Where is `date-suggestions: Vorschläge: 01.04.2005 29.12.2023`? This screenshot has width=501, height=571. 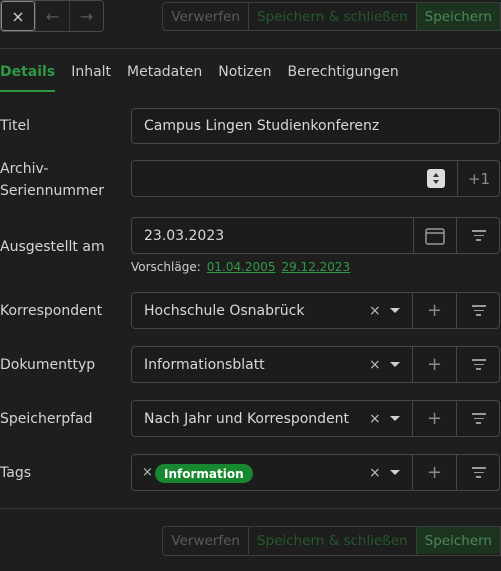
date-suggestions: Vorschläge: 01.04.2005 29.12.2023 is located at coordinates (240, 267).